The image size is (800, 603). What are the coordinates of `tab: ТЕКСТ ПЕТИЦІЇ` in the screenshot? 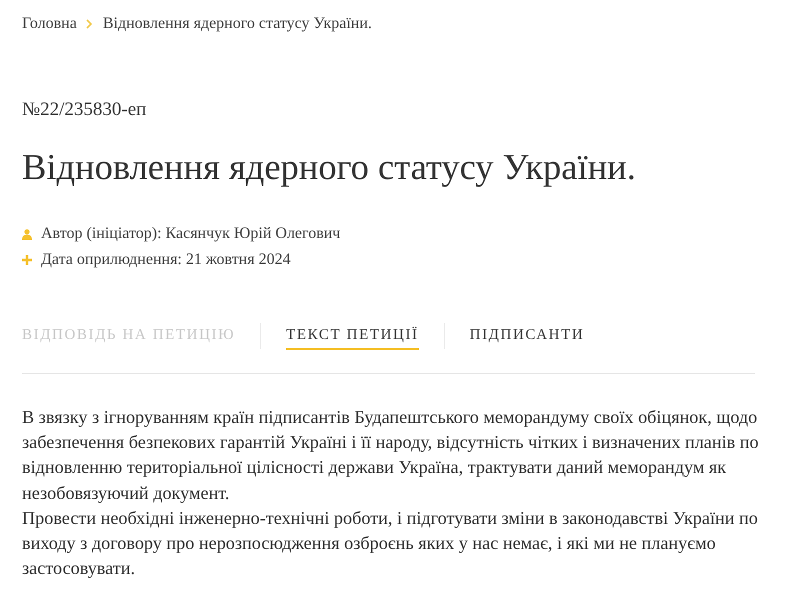 It's located at (352, 338).